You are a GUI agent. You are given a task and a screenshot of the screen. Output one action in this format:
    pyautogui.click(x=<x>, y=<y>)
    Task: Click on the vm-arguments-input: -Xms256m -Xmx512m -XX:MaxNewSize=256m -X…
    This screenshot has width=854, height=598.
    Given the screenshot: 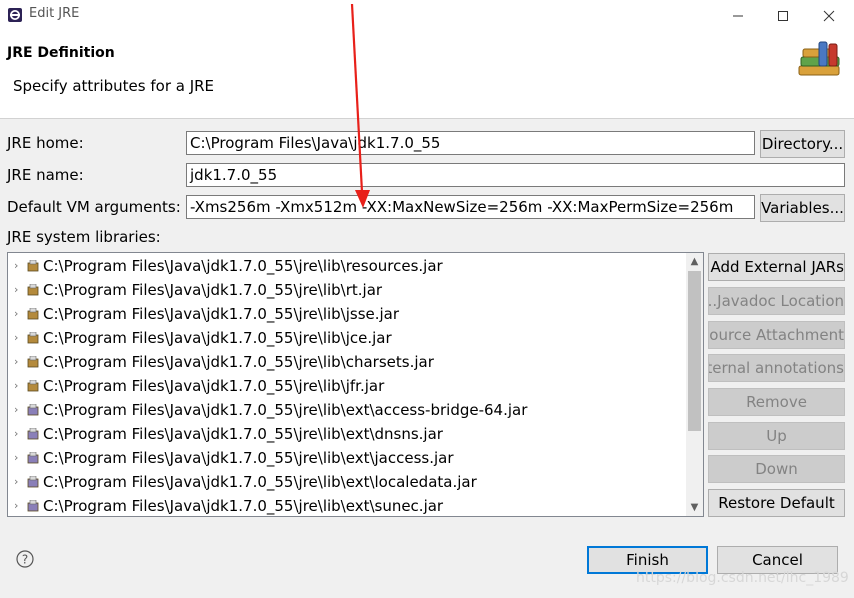 What is the action you would take?
    pyautogui.click(x=470, y=207)
    